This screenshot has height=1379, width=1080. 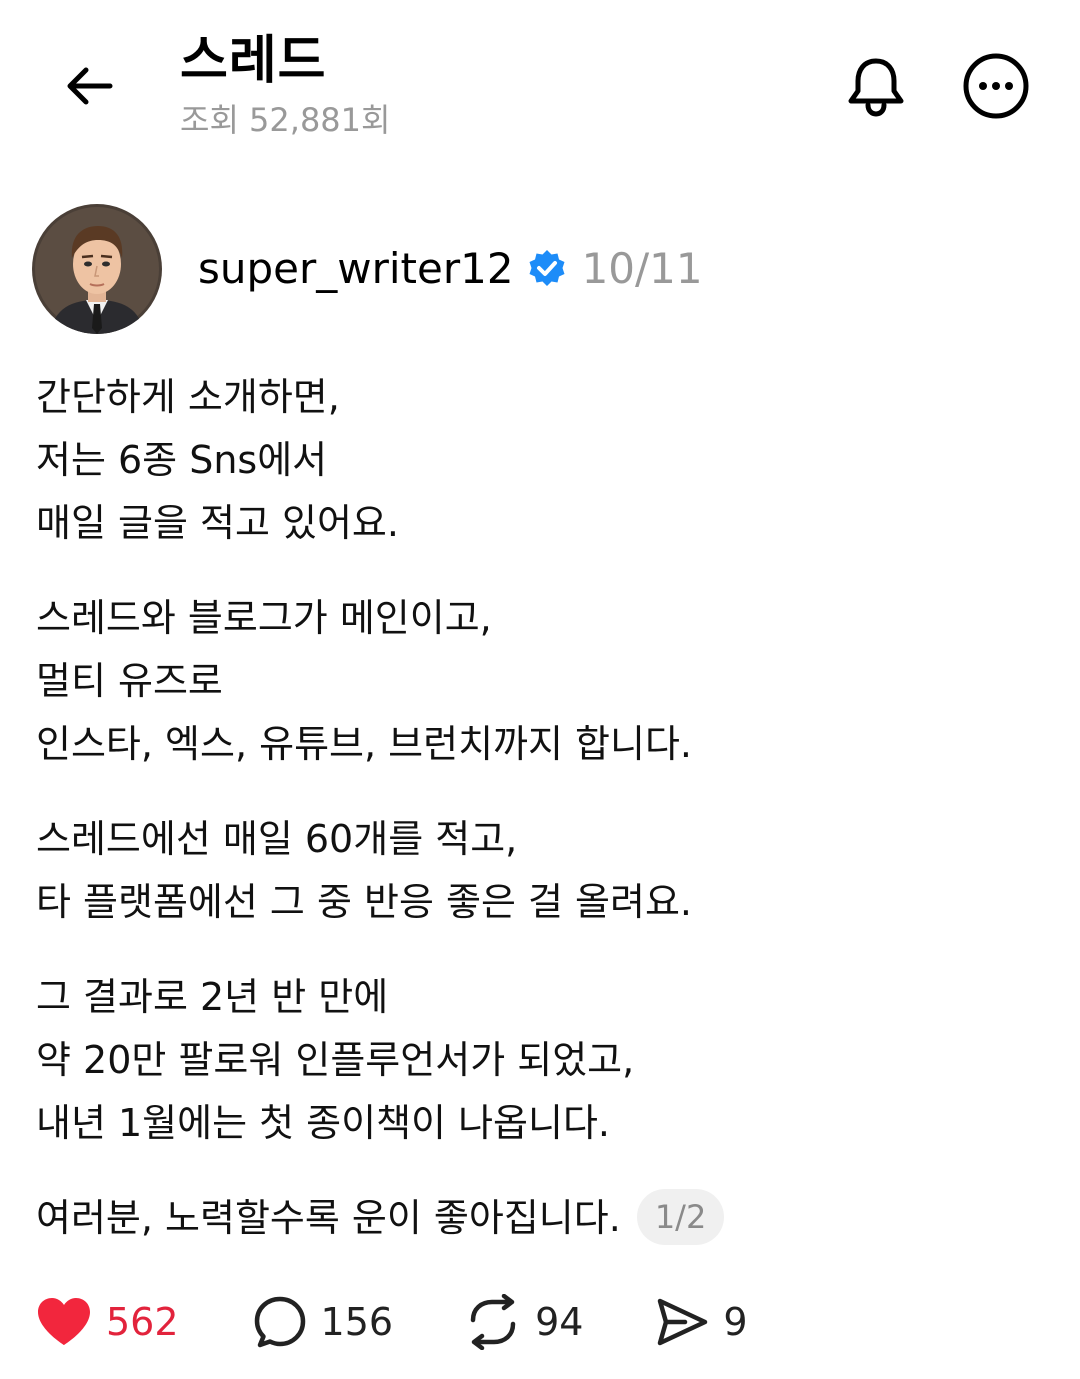 I want to click on bell-icon, so click(x=876, y=87).